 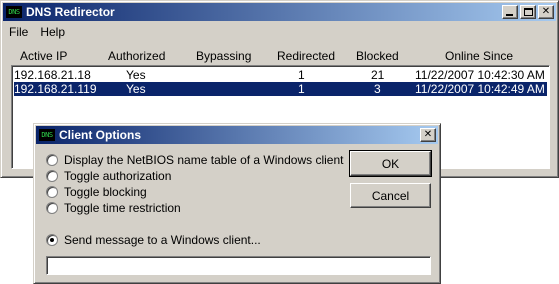 I want to click on minimize-icon, so click(x=509, y=15).